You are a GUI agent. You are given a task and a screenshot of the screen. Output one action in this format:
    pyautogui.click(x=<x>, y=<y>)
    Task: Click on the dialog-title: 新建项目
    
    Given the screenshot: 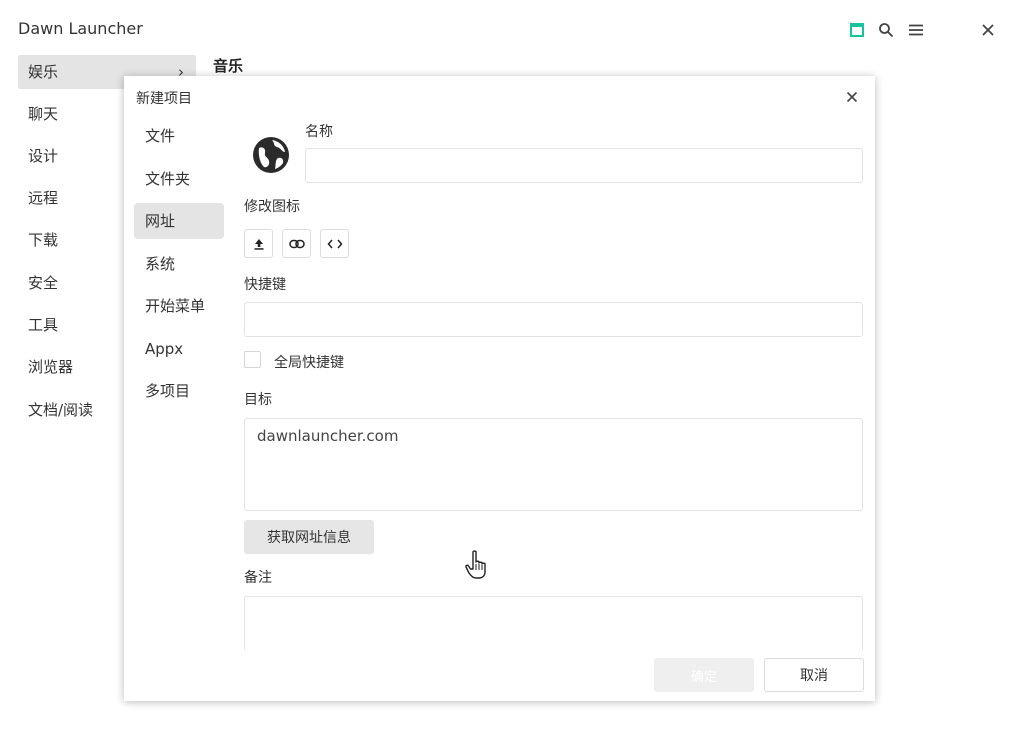 What is the action you would take?
    pyautogui.click(x=164, y=99)
    